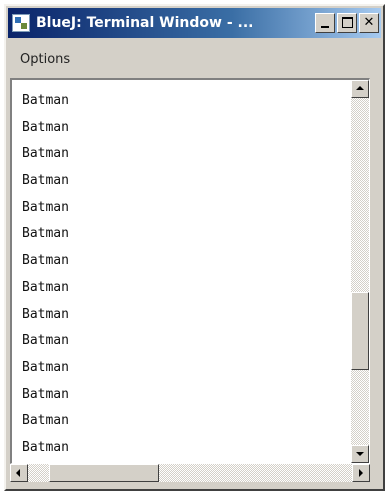 The image size is (389, 495). Describe the element at coordinates (360, 330) in the screenshot. I see `vertical-scroll-thumb` at that location.